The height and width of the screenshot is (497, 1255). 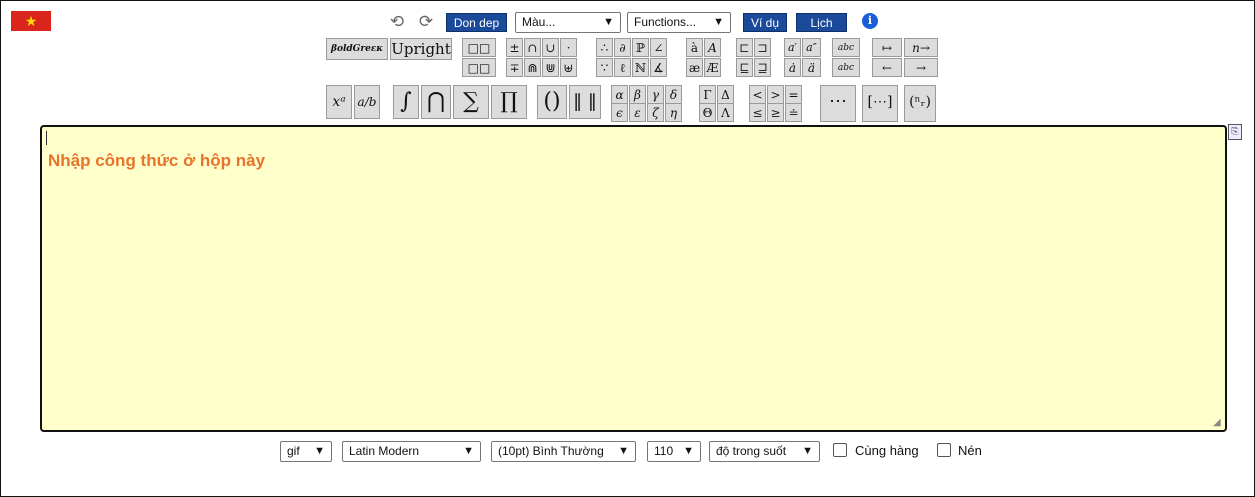 I want to click on copy-icon: ⎘, so click(x=1235, y=132).